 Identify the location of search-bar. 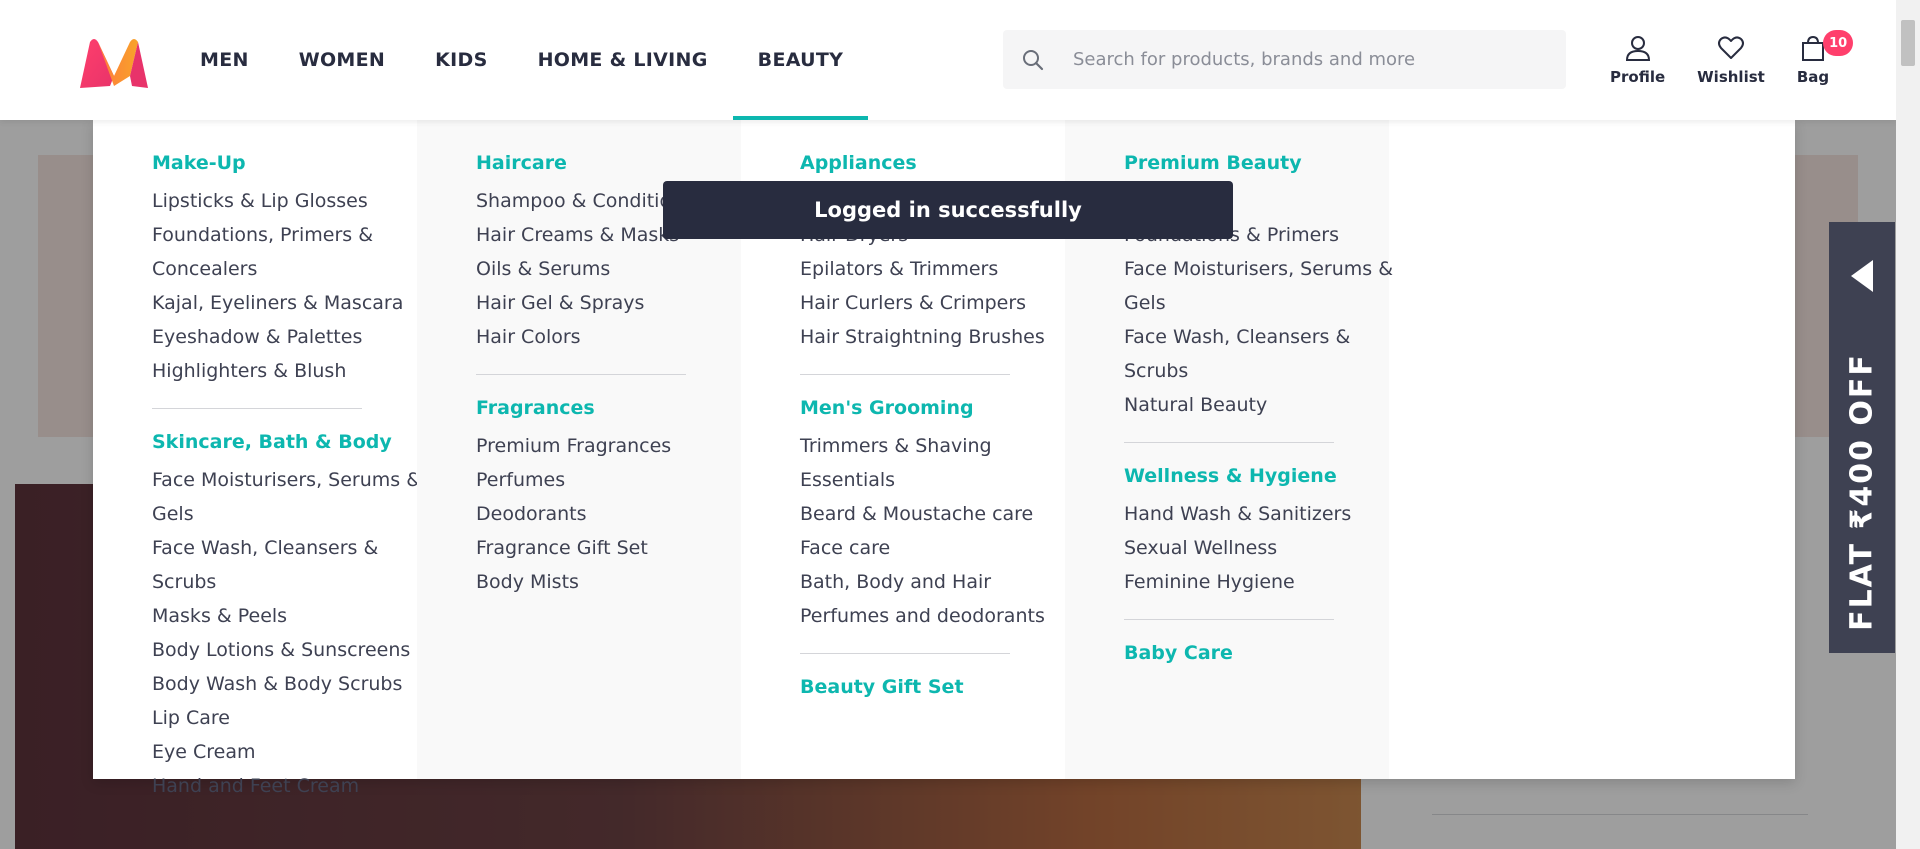
(1284, 59).